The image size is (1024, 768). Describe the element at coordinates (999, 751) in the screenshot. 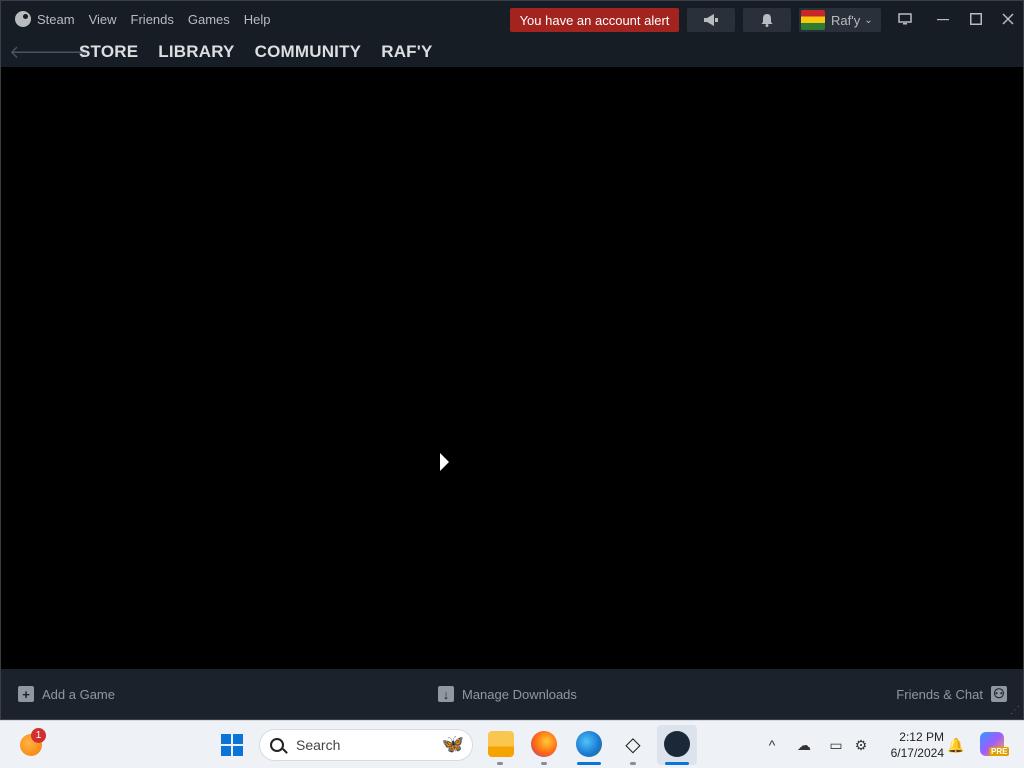

I see `copilot-badge: PRE` at that location.